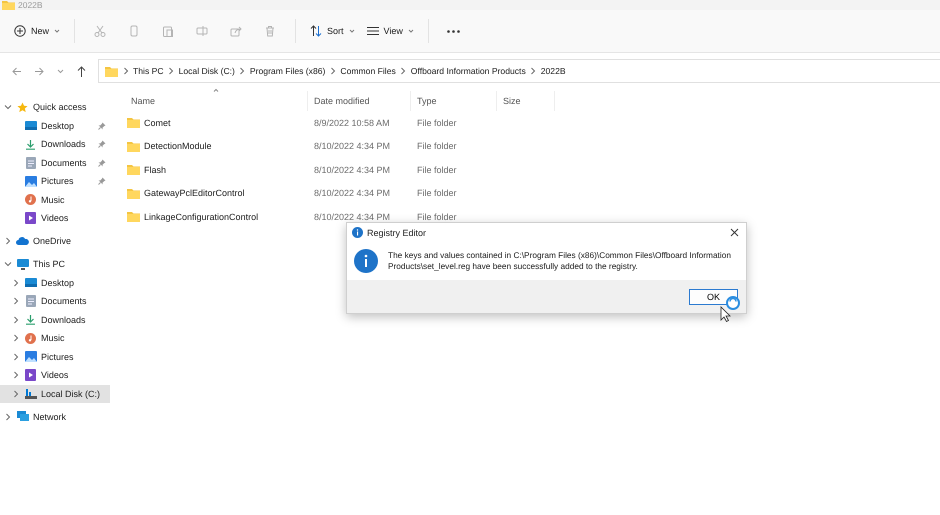  Describe the element at coordinates (55, 264) in the screenshot. I see `sidebar-item: This PC` at that location.